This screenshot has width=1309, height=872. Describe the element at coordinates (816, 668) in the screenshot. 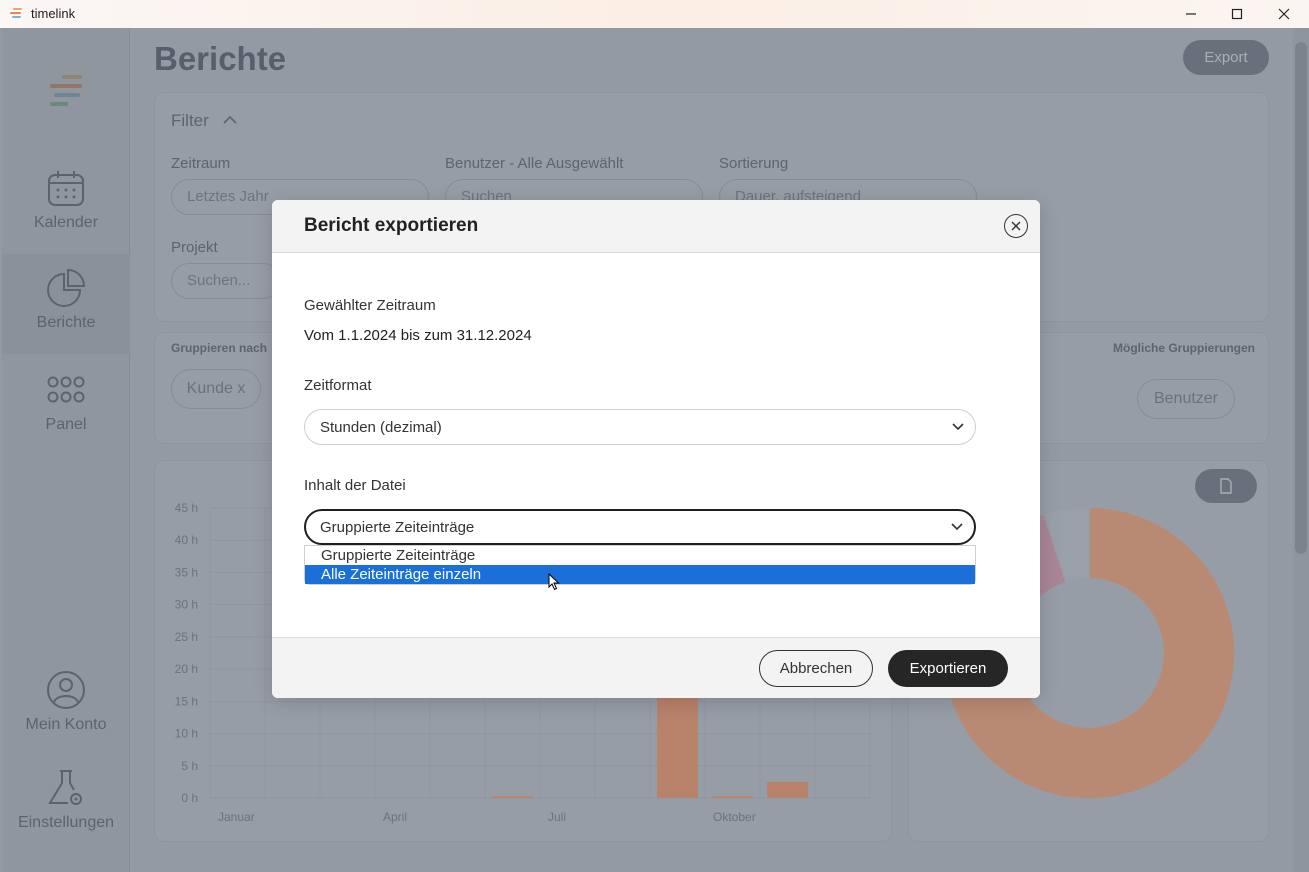

I see `cancel-button: Abbrechen` at that location.